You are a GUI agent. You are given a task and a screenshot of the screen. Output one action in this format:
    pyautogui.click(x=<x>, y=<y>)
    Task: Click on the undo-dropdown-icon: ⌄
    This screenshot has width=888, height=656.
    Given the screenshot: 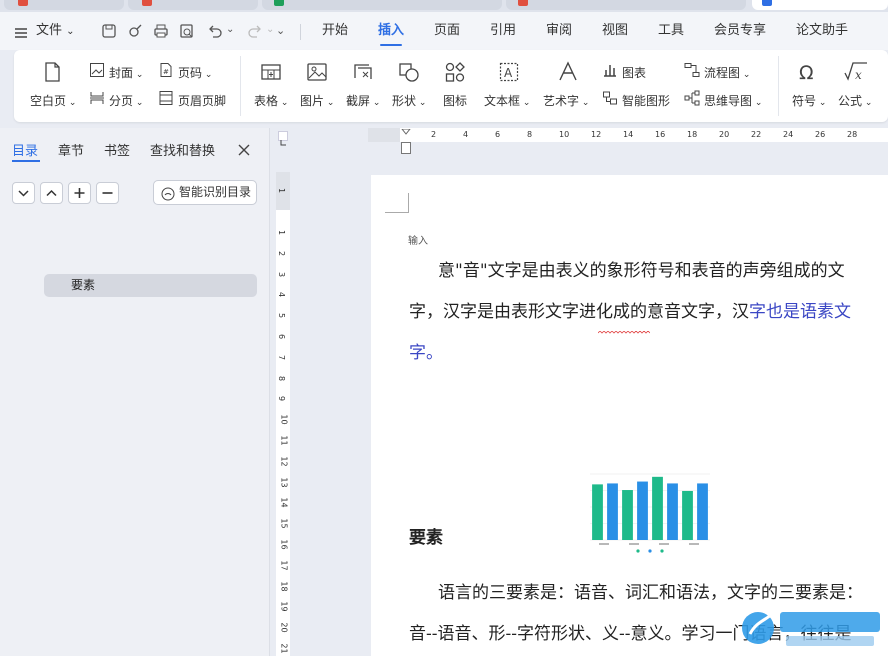 What is the action you would take?
    pyautogui.click(x=230, y=29)
    